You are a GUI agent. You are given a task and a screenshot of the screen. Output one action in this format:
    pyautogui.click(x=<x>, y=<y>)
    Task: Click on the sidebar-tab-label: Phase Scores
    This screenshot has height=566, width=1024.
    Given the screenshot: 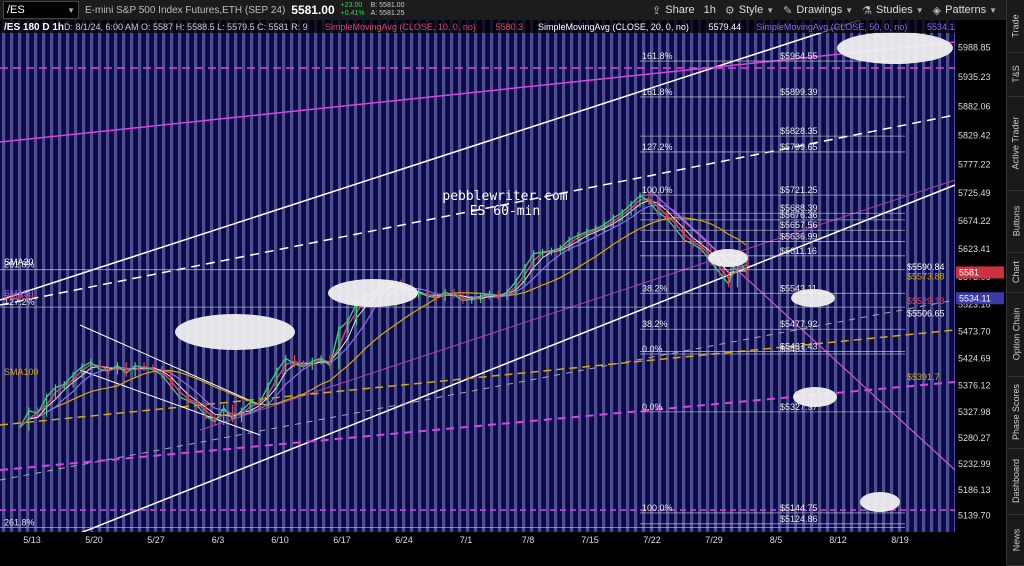 What is the action you would take?
    pyautogui.click(x=1016, y=412)
    